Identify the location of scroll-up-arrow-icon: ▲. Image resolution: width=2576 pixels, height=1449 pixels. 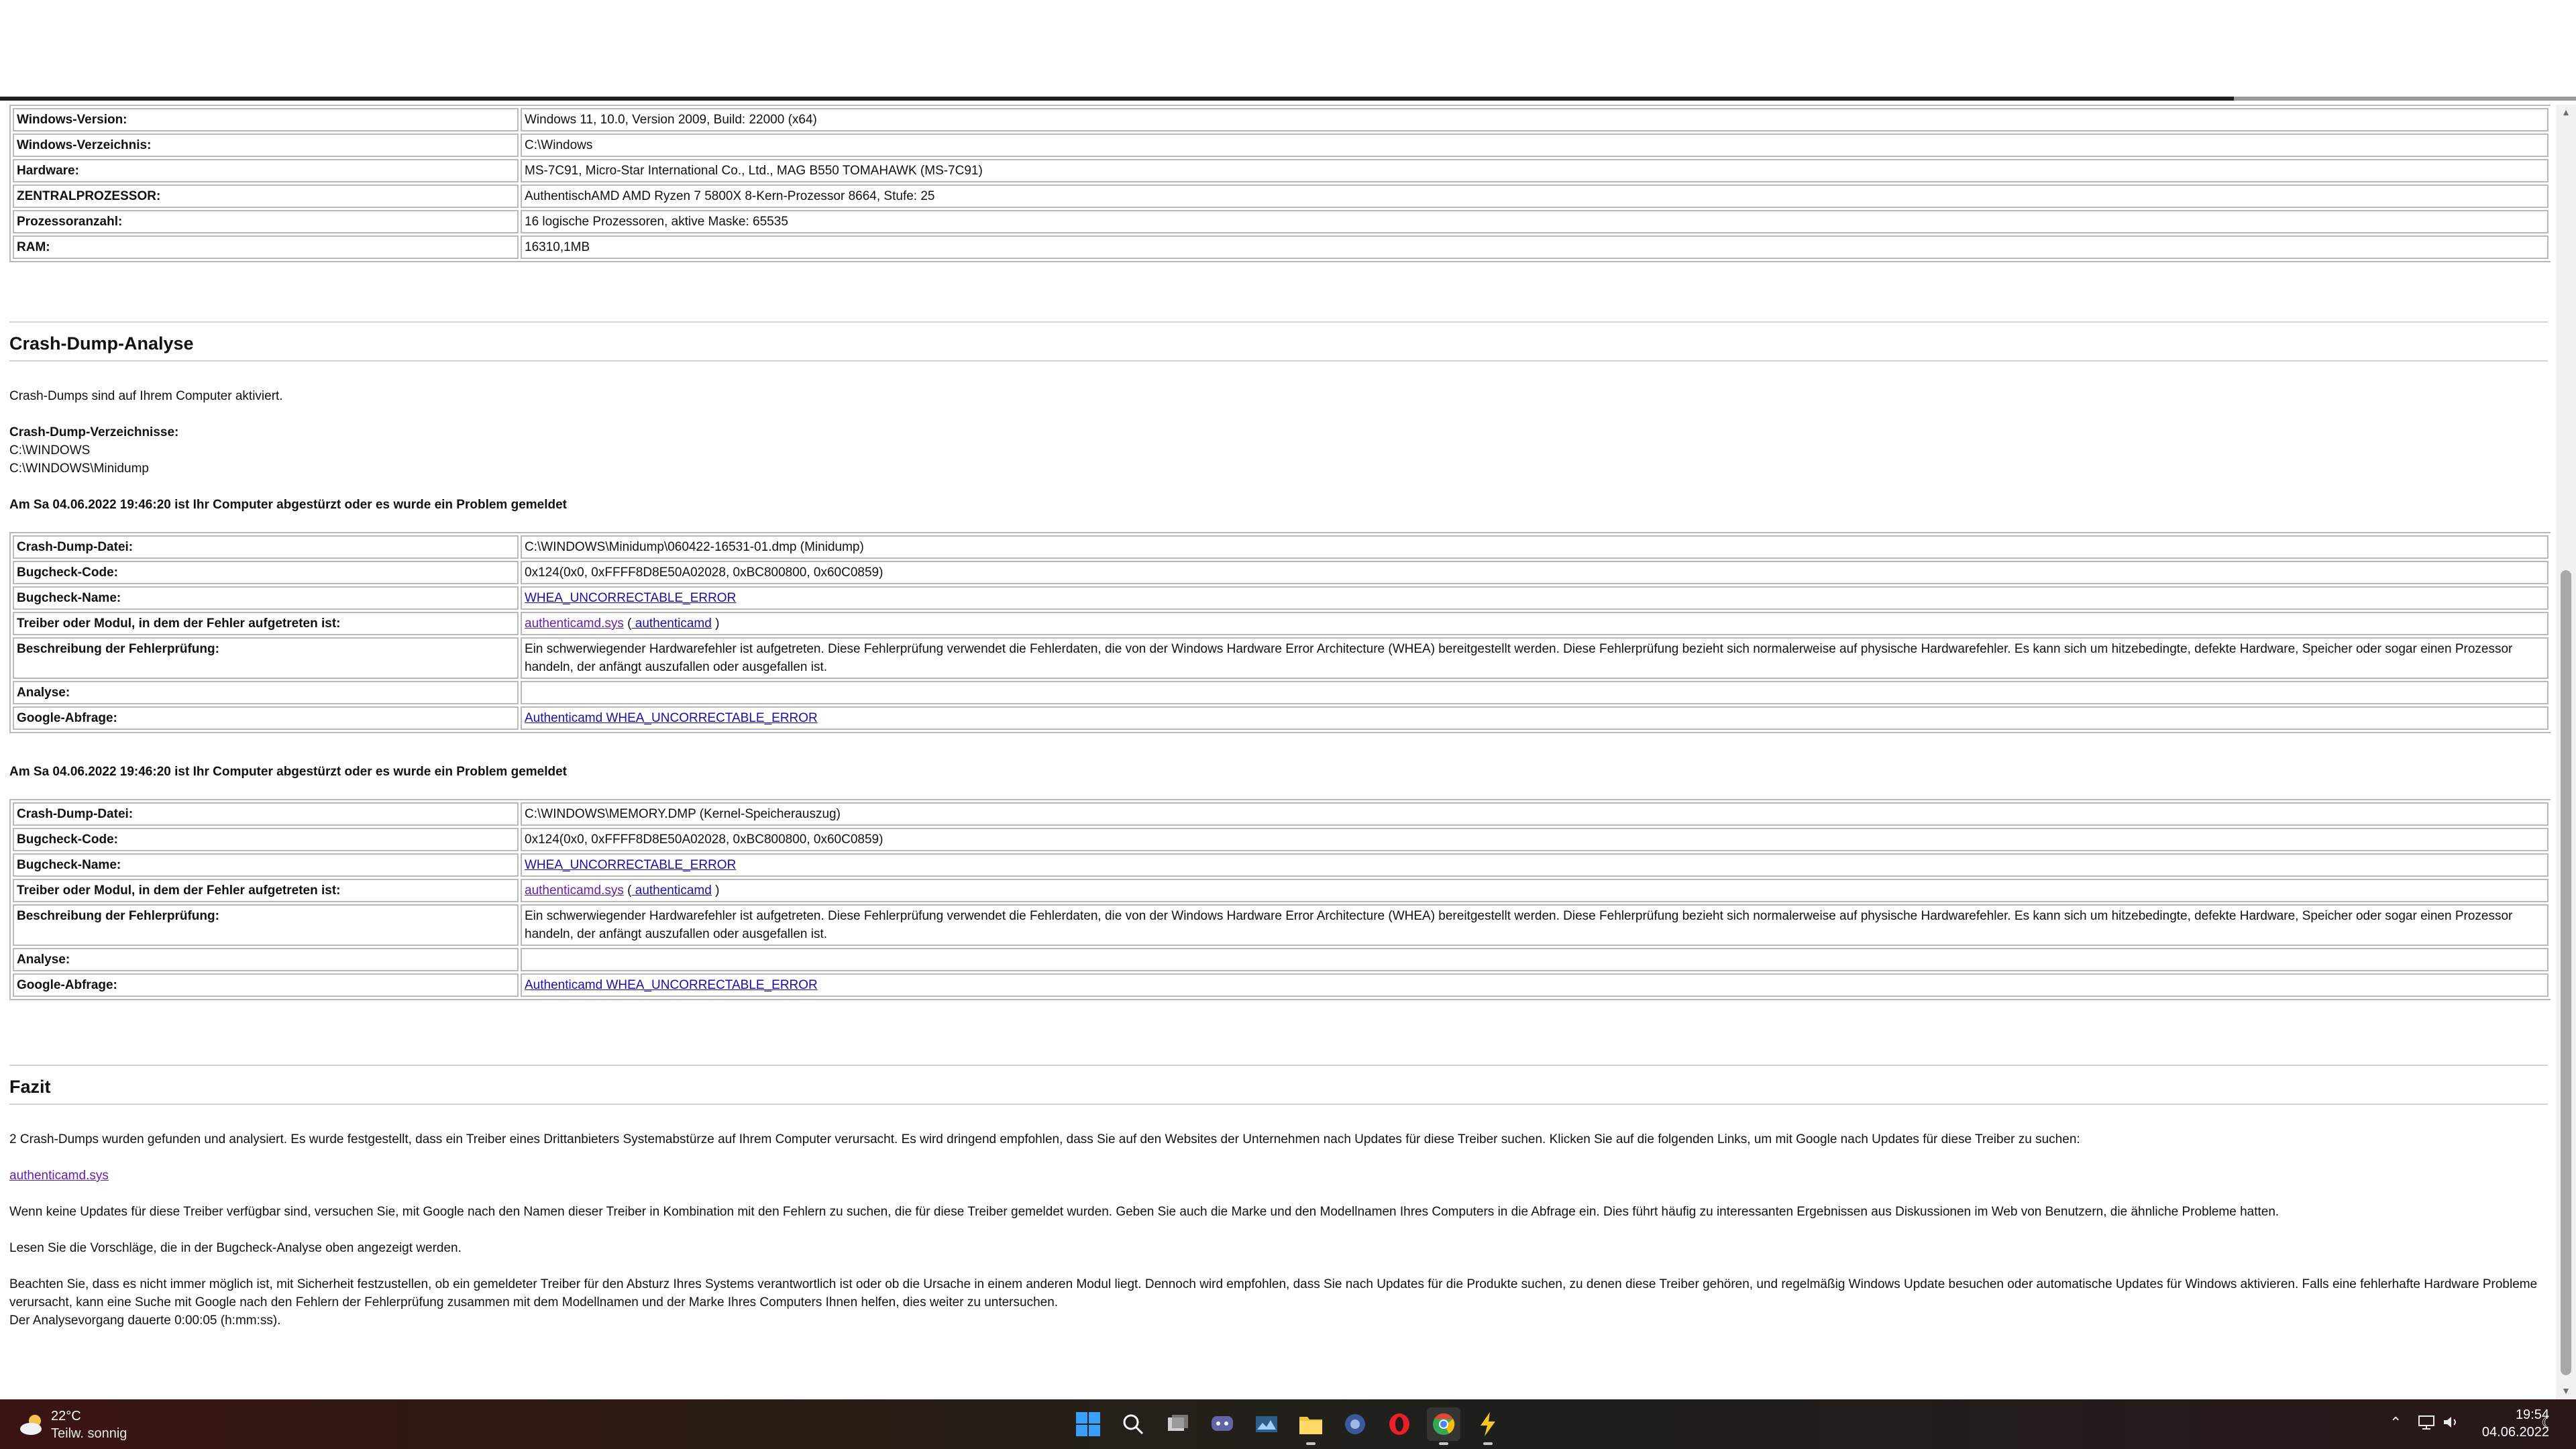
(2566, 112).